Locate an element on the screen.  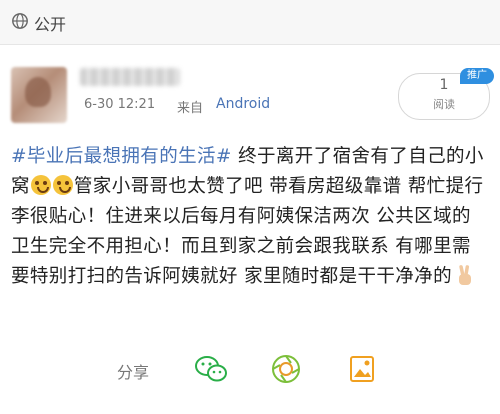
hashtag-link: #毕业后最想拥有的生活# is located at coordinates (121, 156).